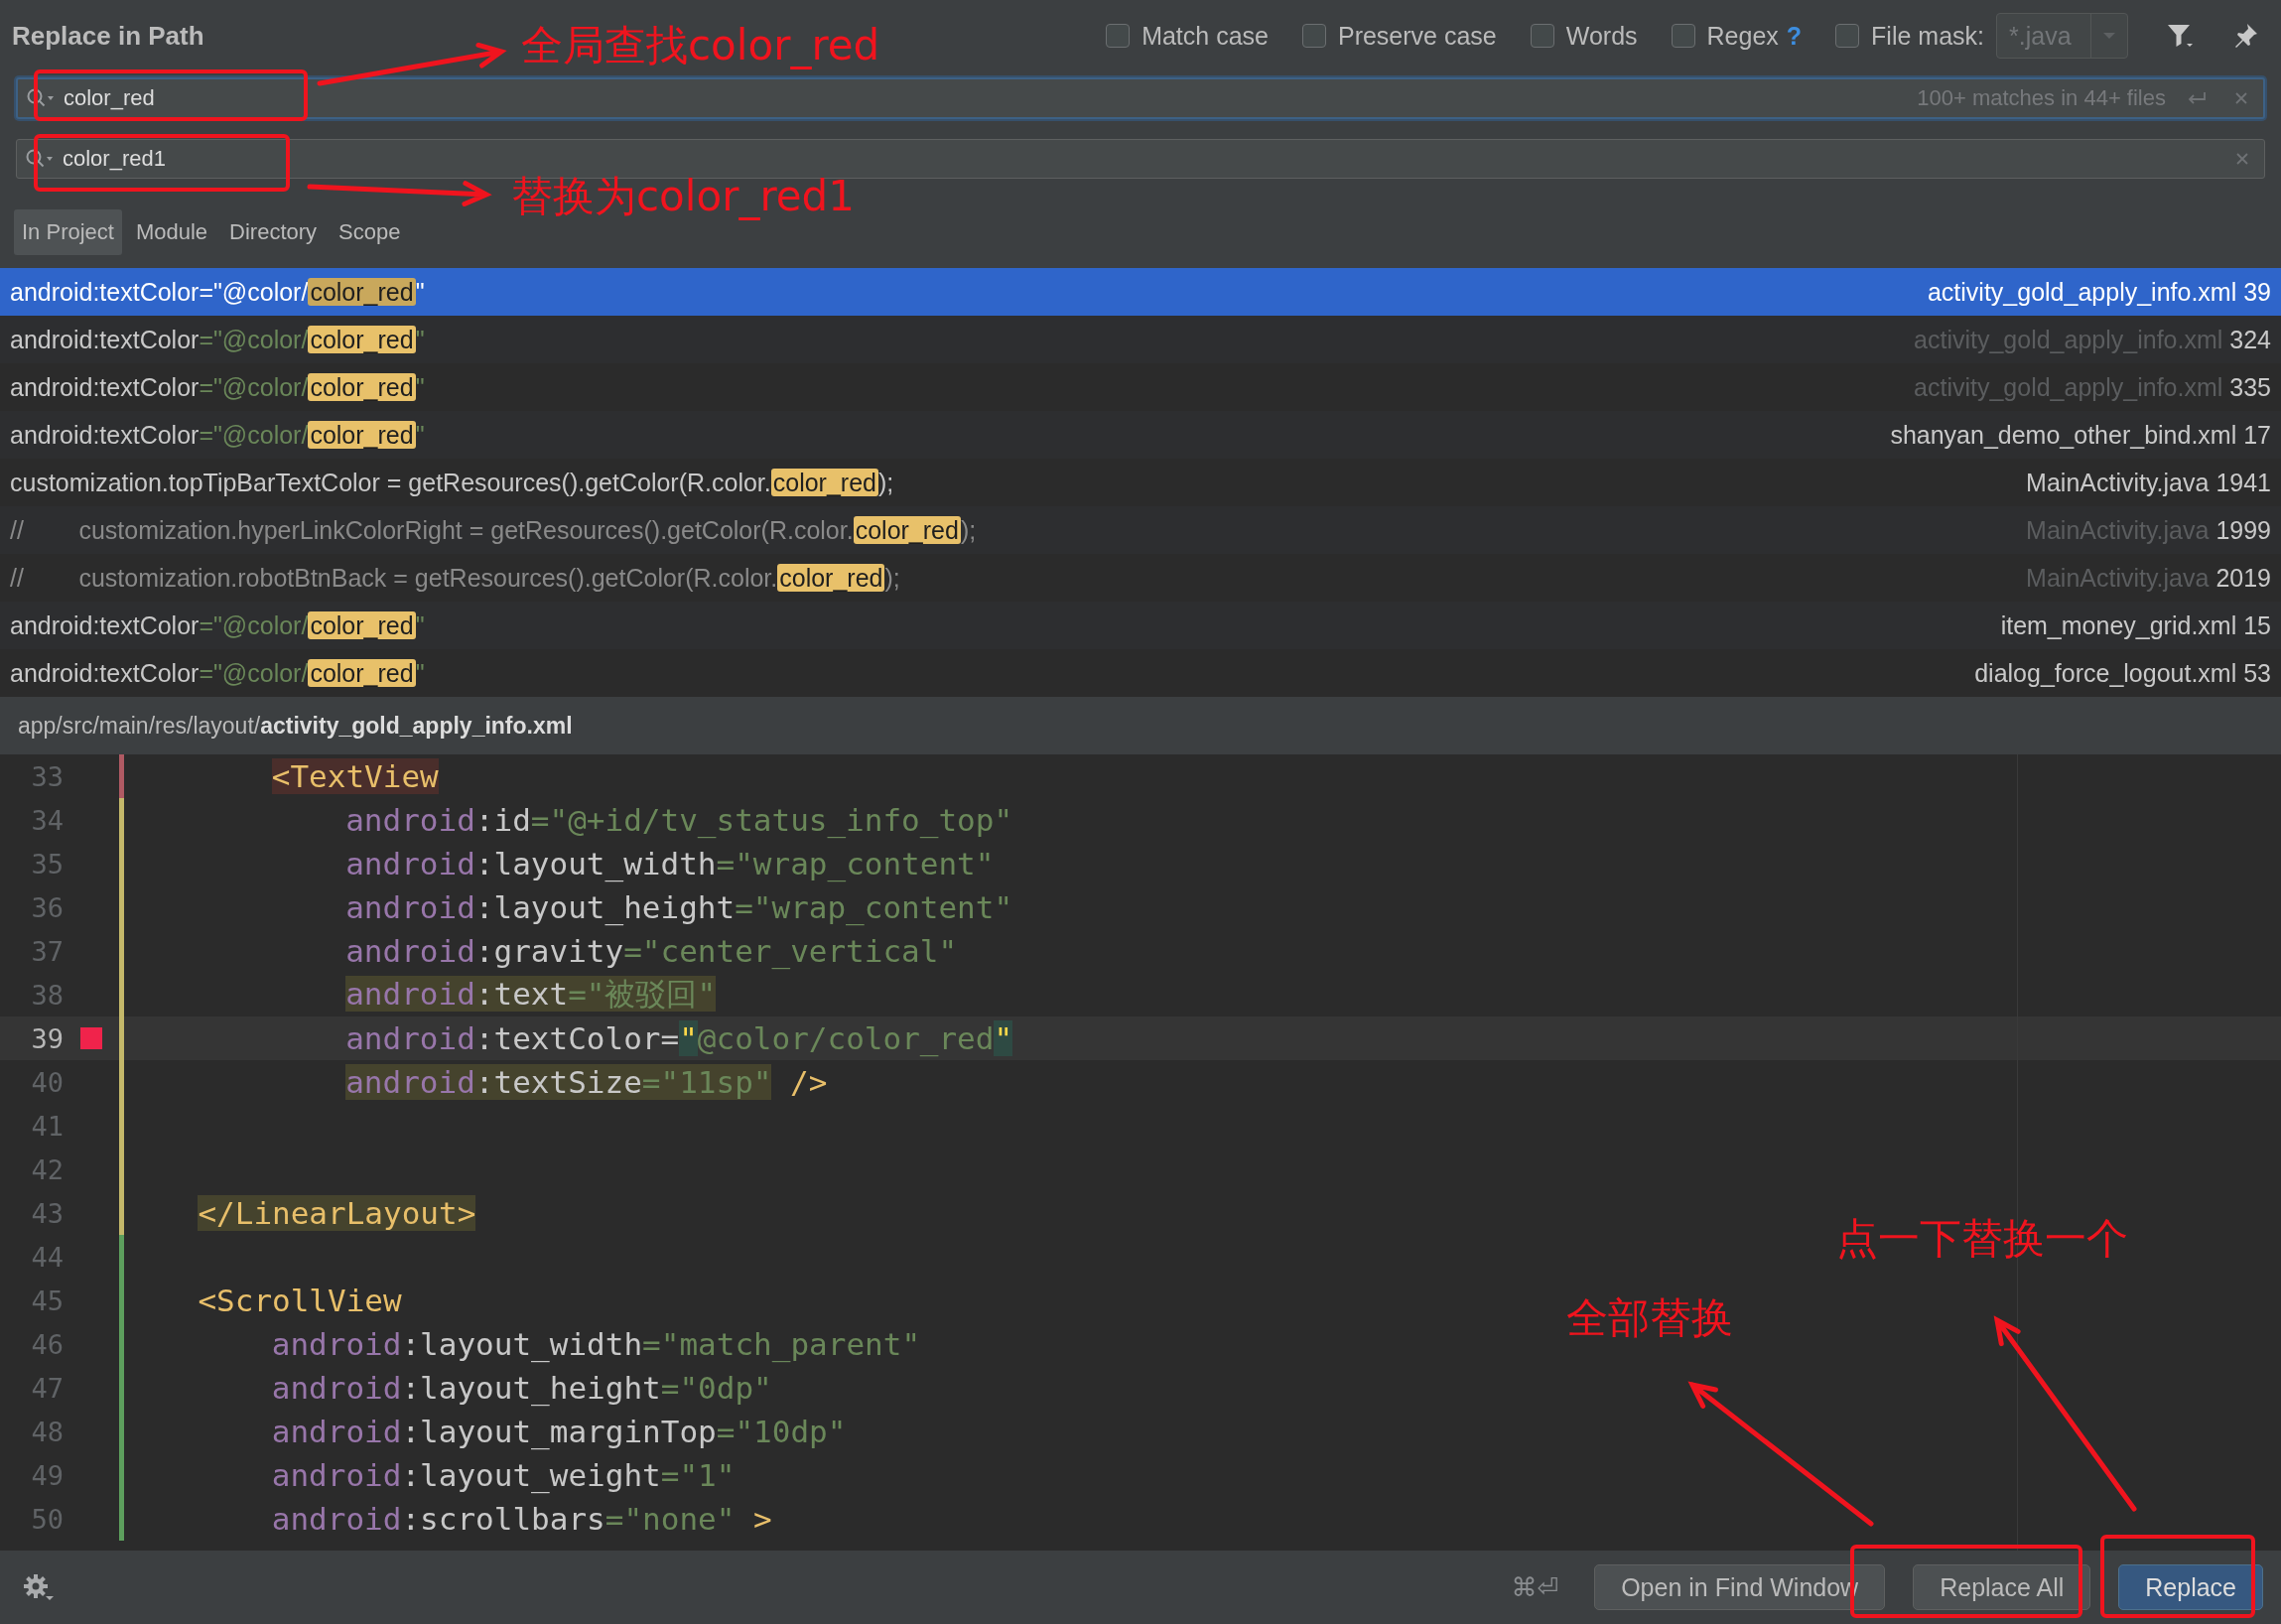  What do you see at coordinates (1205, 36) in the screenshot?
I see `option-label: Match case` at bounding box center [1205, 36].